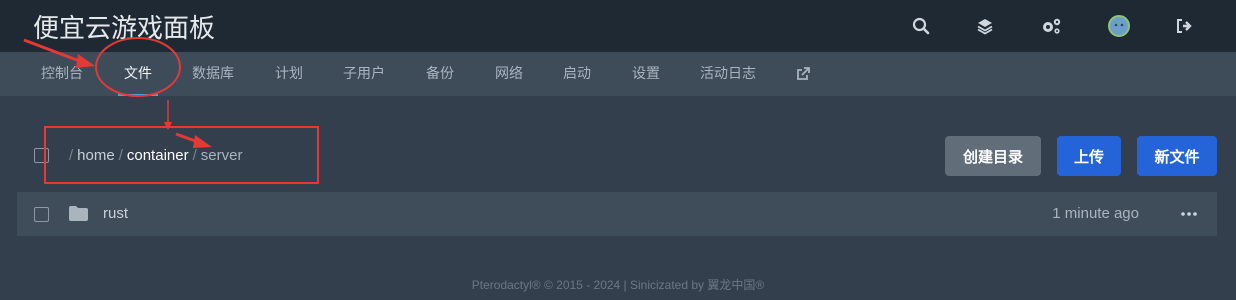 This screenshot has width=1236, height=300. I want to click on file-name: rust, so click(115, 213).